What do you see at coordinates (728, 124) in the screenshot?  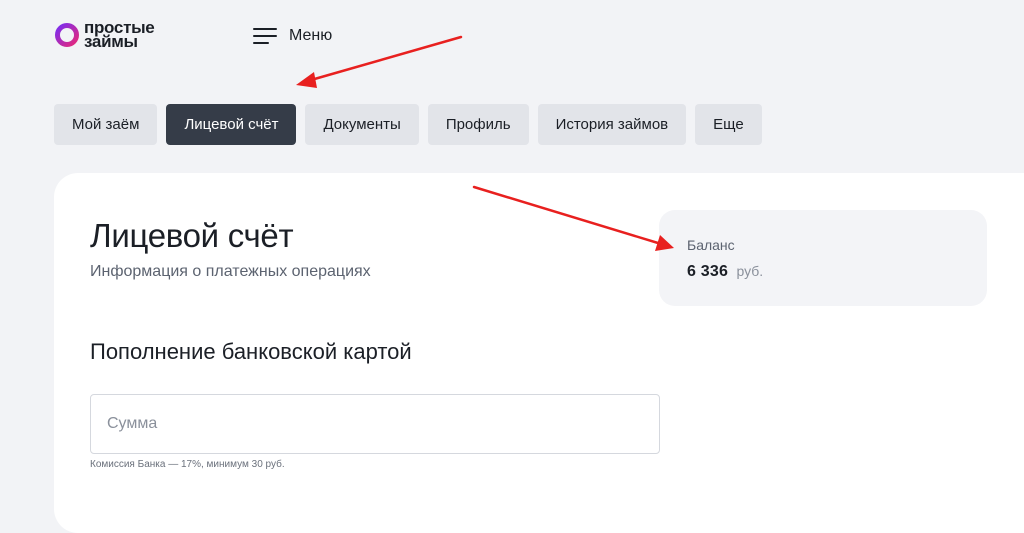 I see `tab-more: Еще` at bounding box center [728, 124].